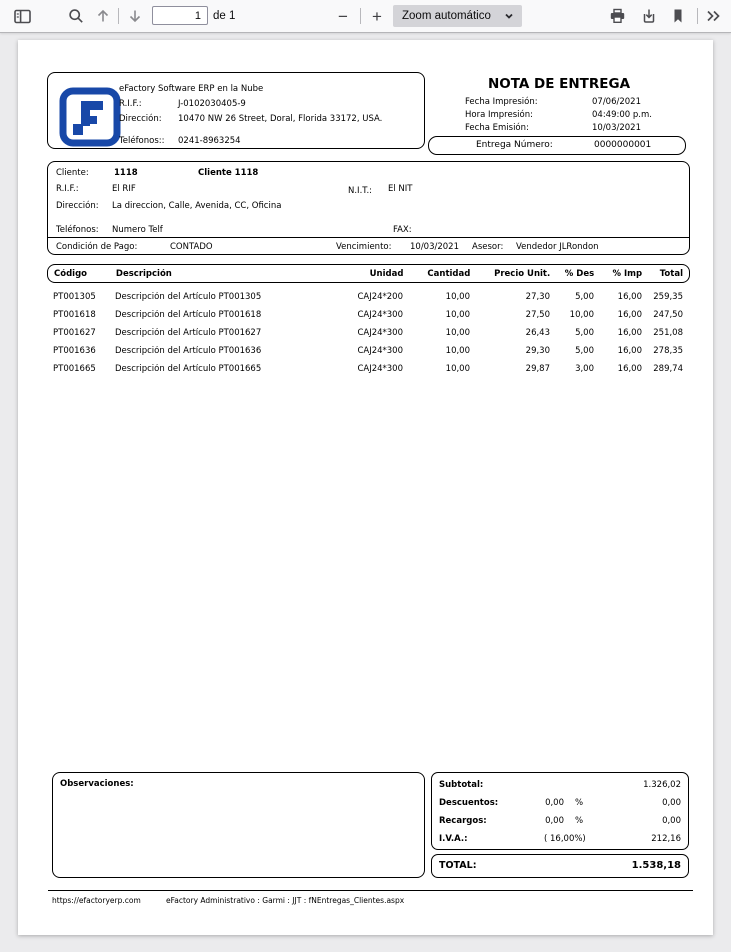 The width and height of the screenshot is (731, 952). Describe the element at coordinates (77, 230) in the screenshot. I see `client-phones-label: Teléfonos:` at that location.